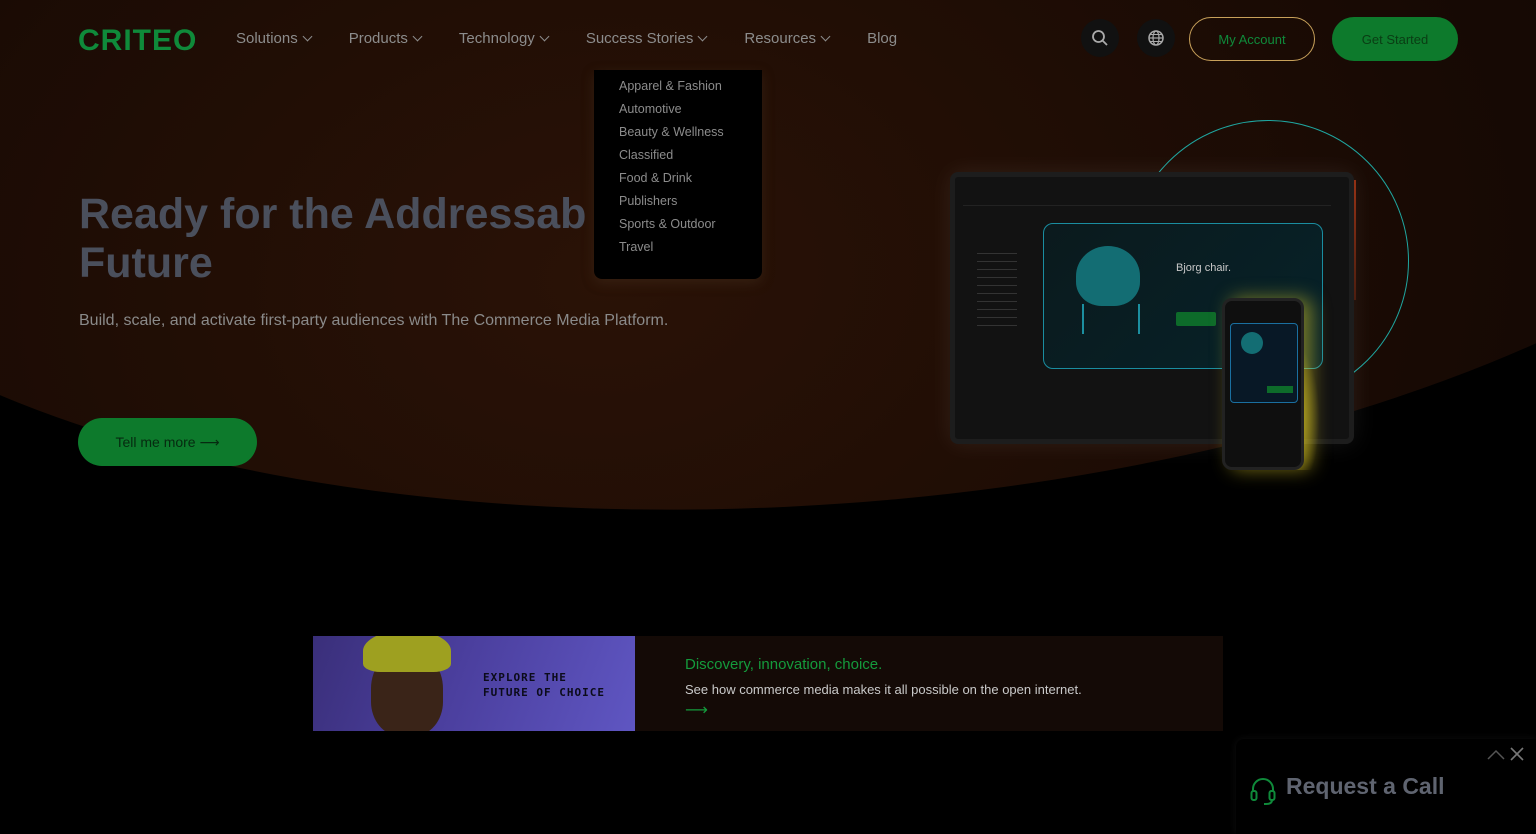  I want to click on nav-item-label: Blog, so click(882, 38).